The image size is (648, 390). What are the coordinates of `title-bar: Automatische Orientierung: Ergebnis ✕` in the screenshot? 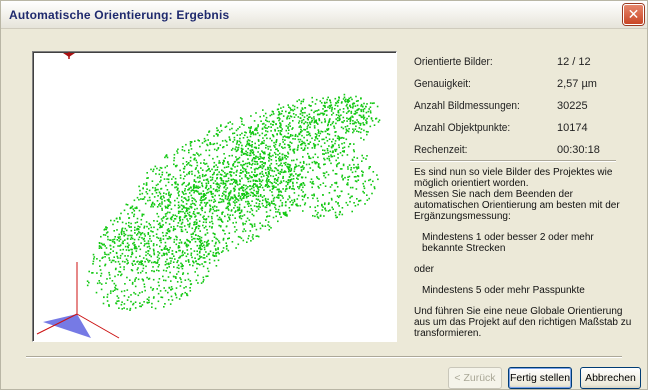 It's located at (324, 15).